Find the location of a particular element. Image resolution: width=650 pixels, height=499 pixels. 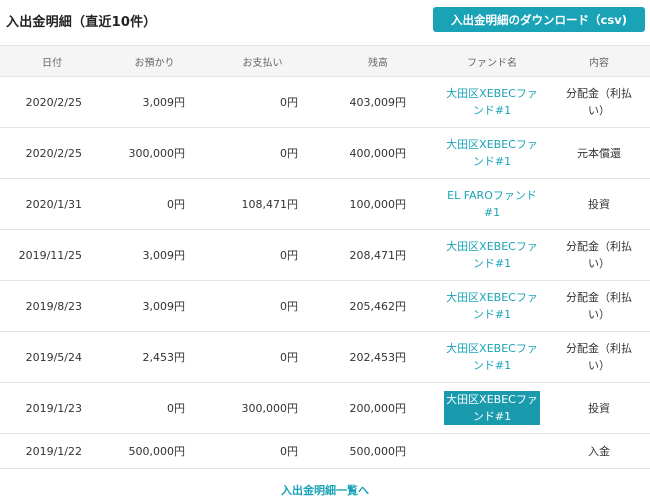

balance-cell: 100,000円 is located at coordinates (378, 204).